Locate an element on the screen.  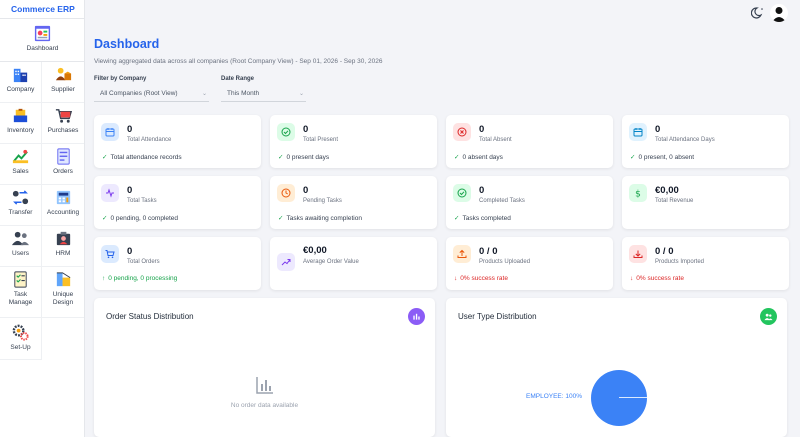
sidebar-item-orders: Orders is located at coordinates (63, 164).